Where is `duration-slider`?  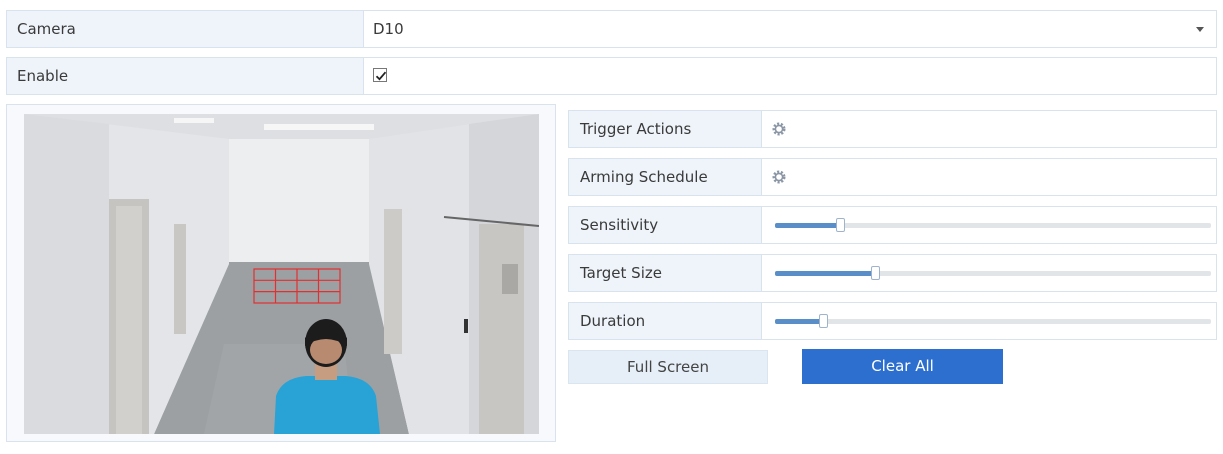 duration-slider is located at coordinates (993, 321).